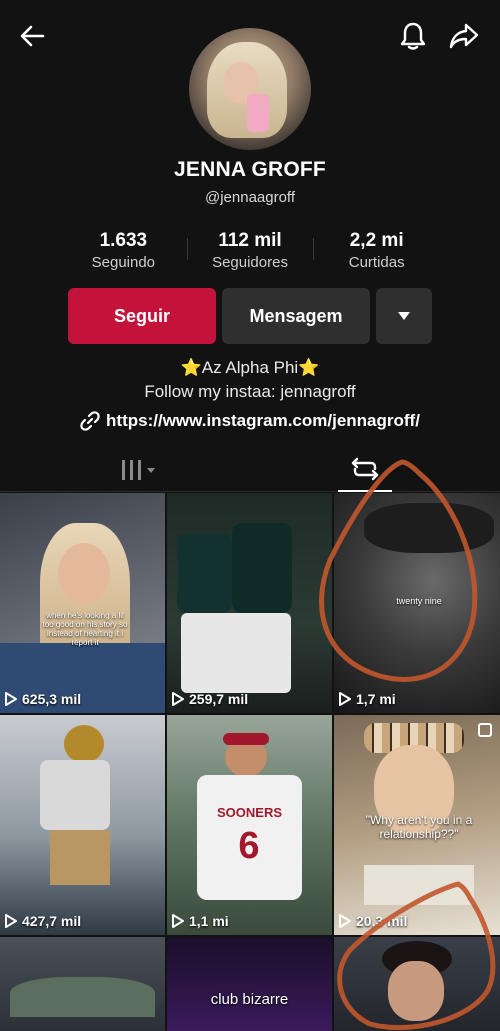 The image size is (500, 1031). What do you see at coordinates (219, 699) in the screenshot?
I see `video-views-count: 259,7 mil` at bounding box center [219, 699].